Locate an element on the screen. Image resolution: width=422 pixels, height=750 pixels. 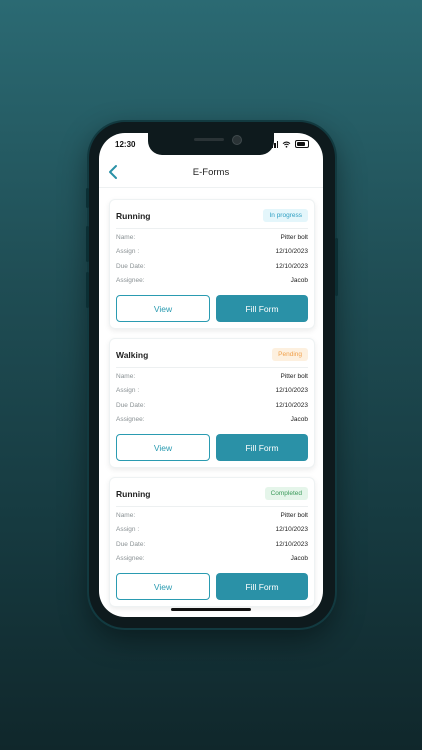
volume-down-button is located at coordinates (87, 290).